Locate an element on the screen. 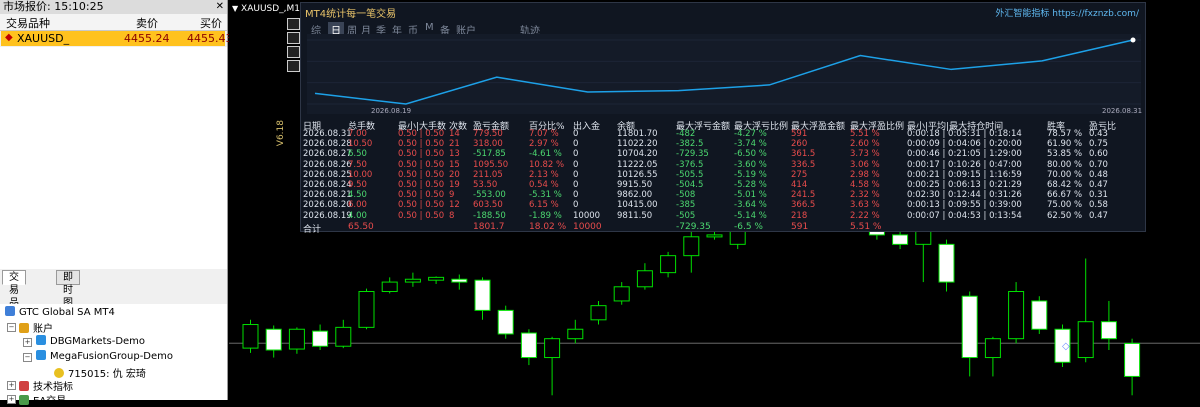 Image resolution: width=1200 pixels, height=407 pixels. table-cell: 21 is located at coordinates (454, 144).